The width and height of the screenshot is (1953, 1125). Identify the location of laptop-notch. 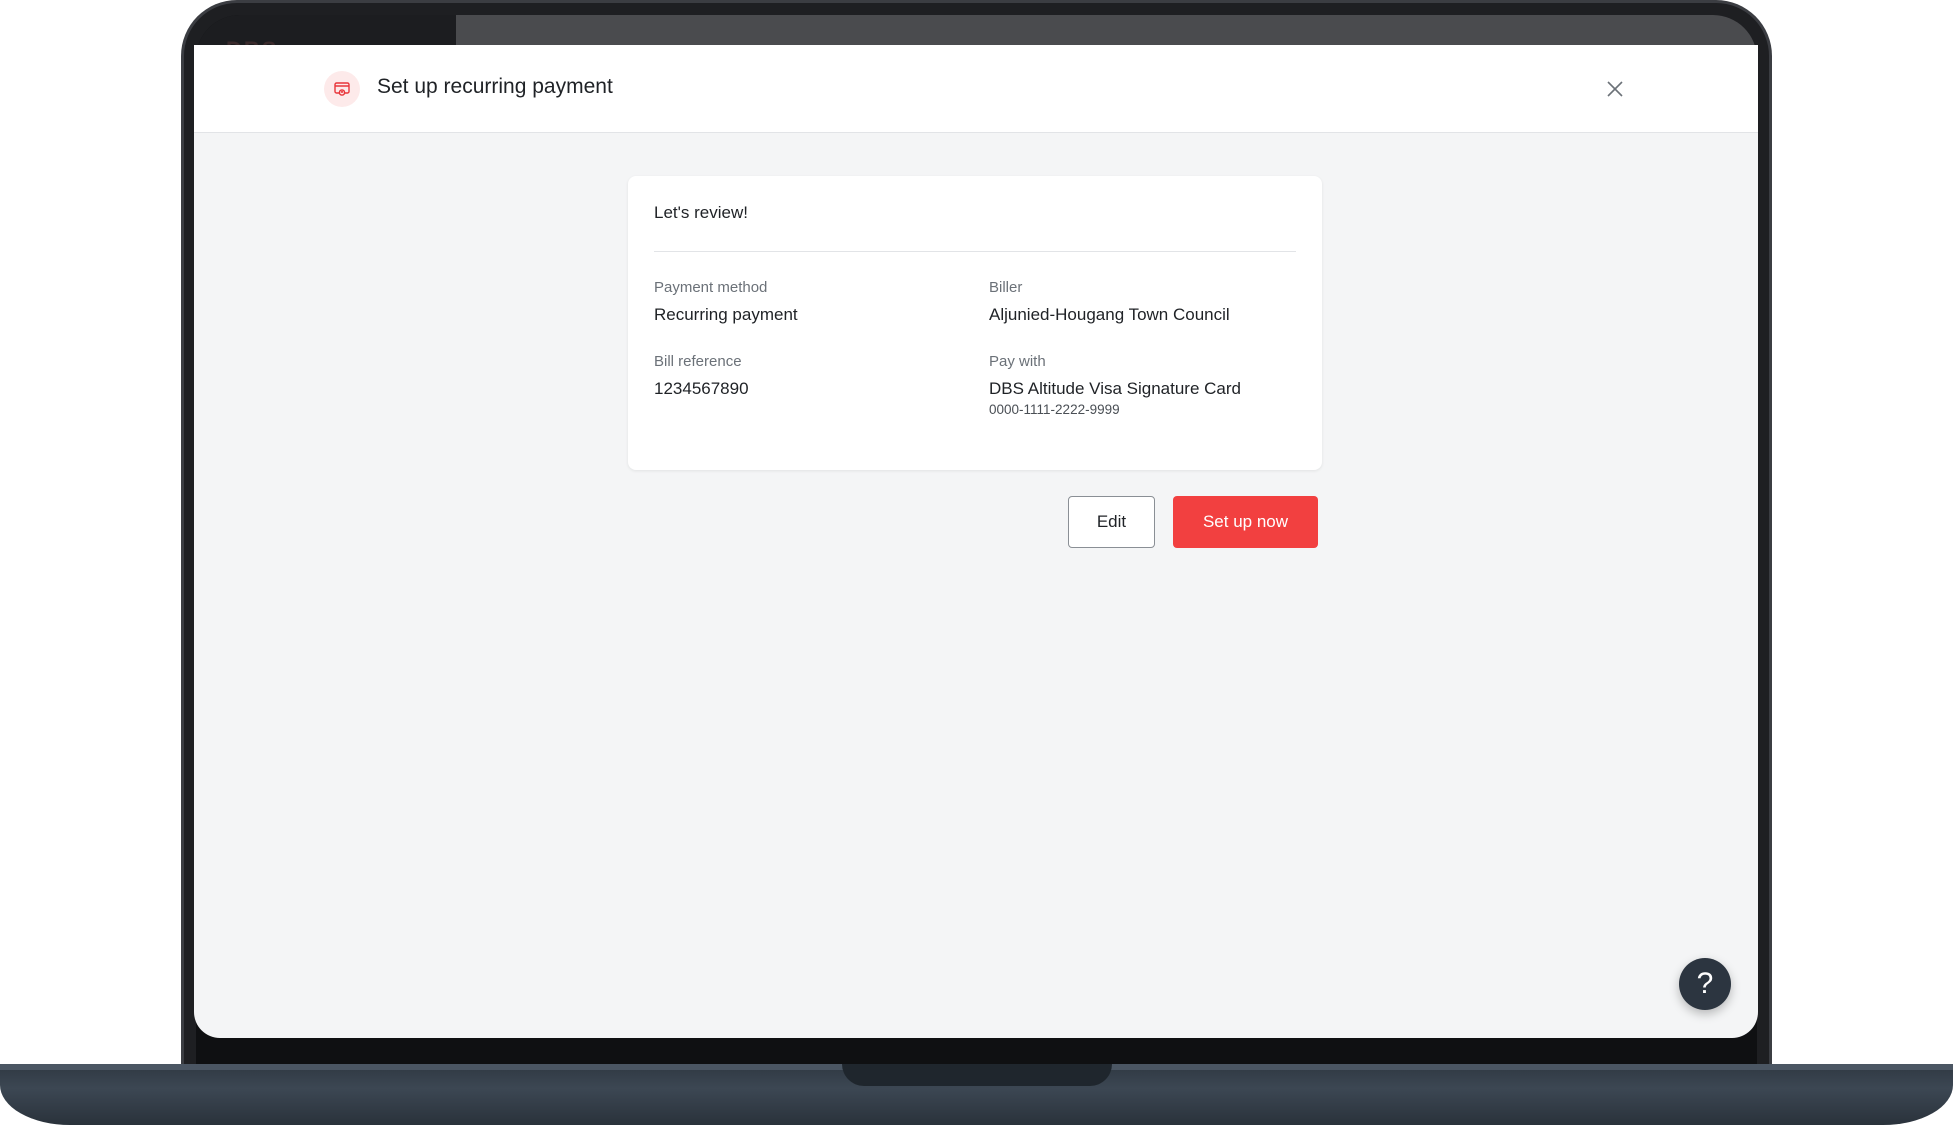
(977, 1075).